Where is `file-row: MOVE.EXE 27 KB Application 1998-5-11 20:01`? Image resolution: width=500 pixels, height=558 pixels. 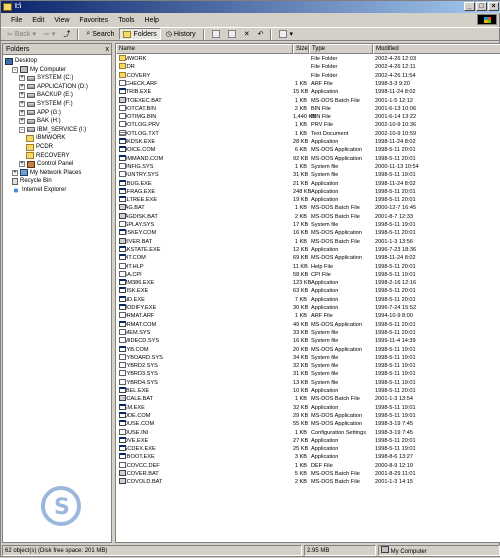 file-row: MOVE.EXE 27 KB Application 1998-5-11 20:01 is located at coordinates (308, 440).